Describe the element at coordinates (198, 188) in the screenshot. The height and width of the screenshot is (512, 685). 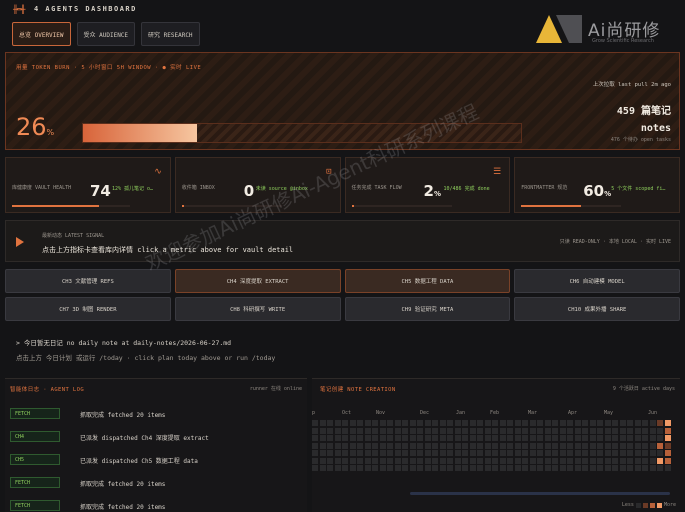
I see `card-title: 收件箱 INBOX` at that location.